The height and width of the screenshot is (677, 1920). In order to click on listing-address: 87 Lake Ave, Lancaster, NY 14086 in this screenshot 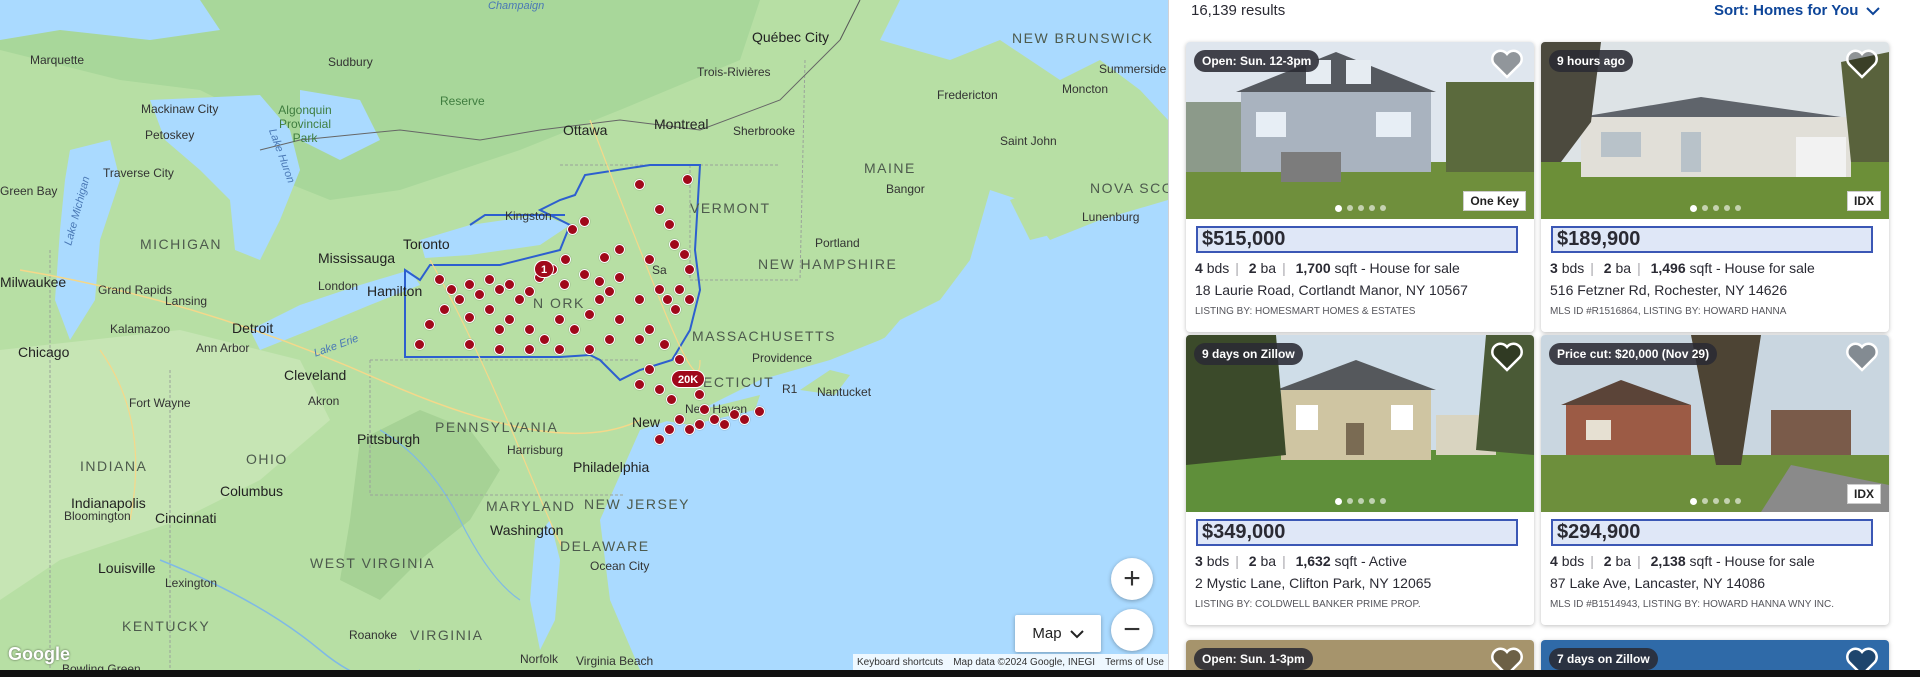, I will do `click(1657, 583)`.